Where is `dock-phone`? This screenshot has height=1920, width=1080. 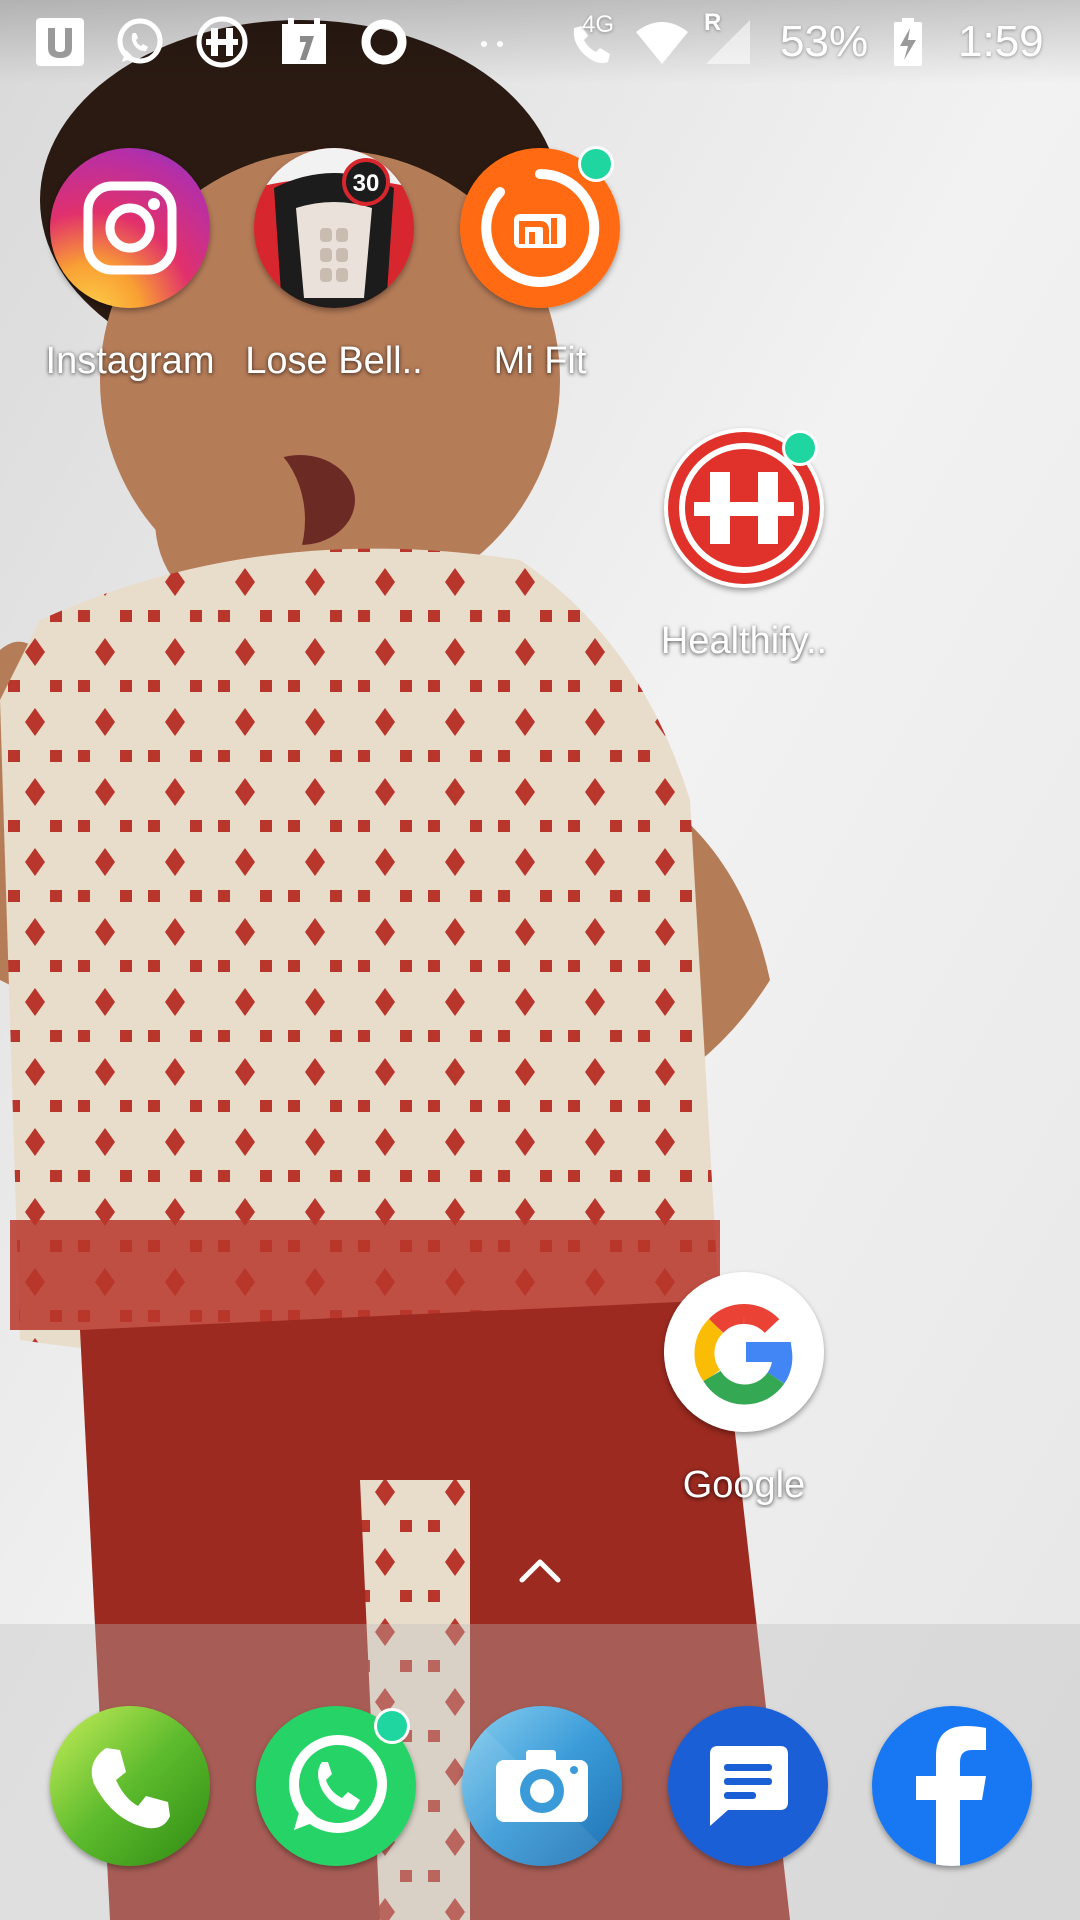 dock-phone is located at coordinates (130, 1786).